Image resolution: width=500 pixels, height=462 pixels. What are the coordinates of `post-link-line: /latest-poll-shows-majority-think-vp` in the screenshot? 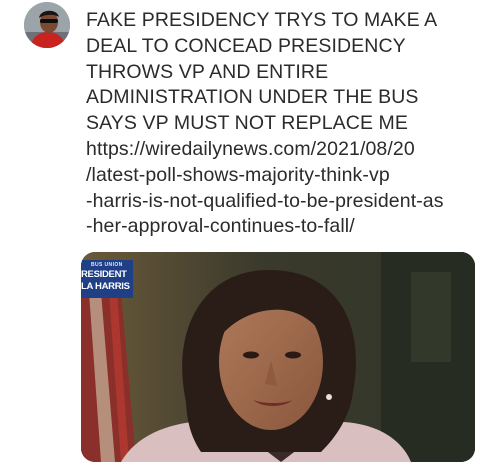 It's located at (286, 176).